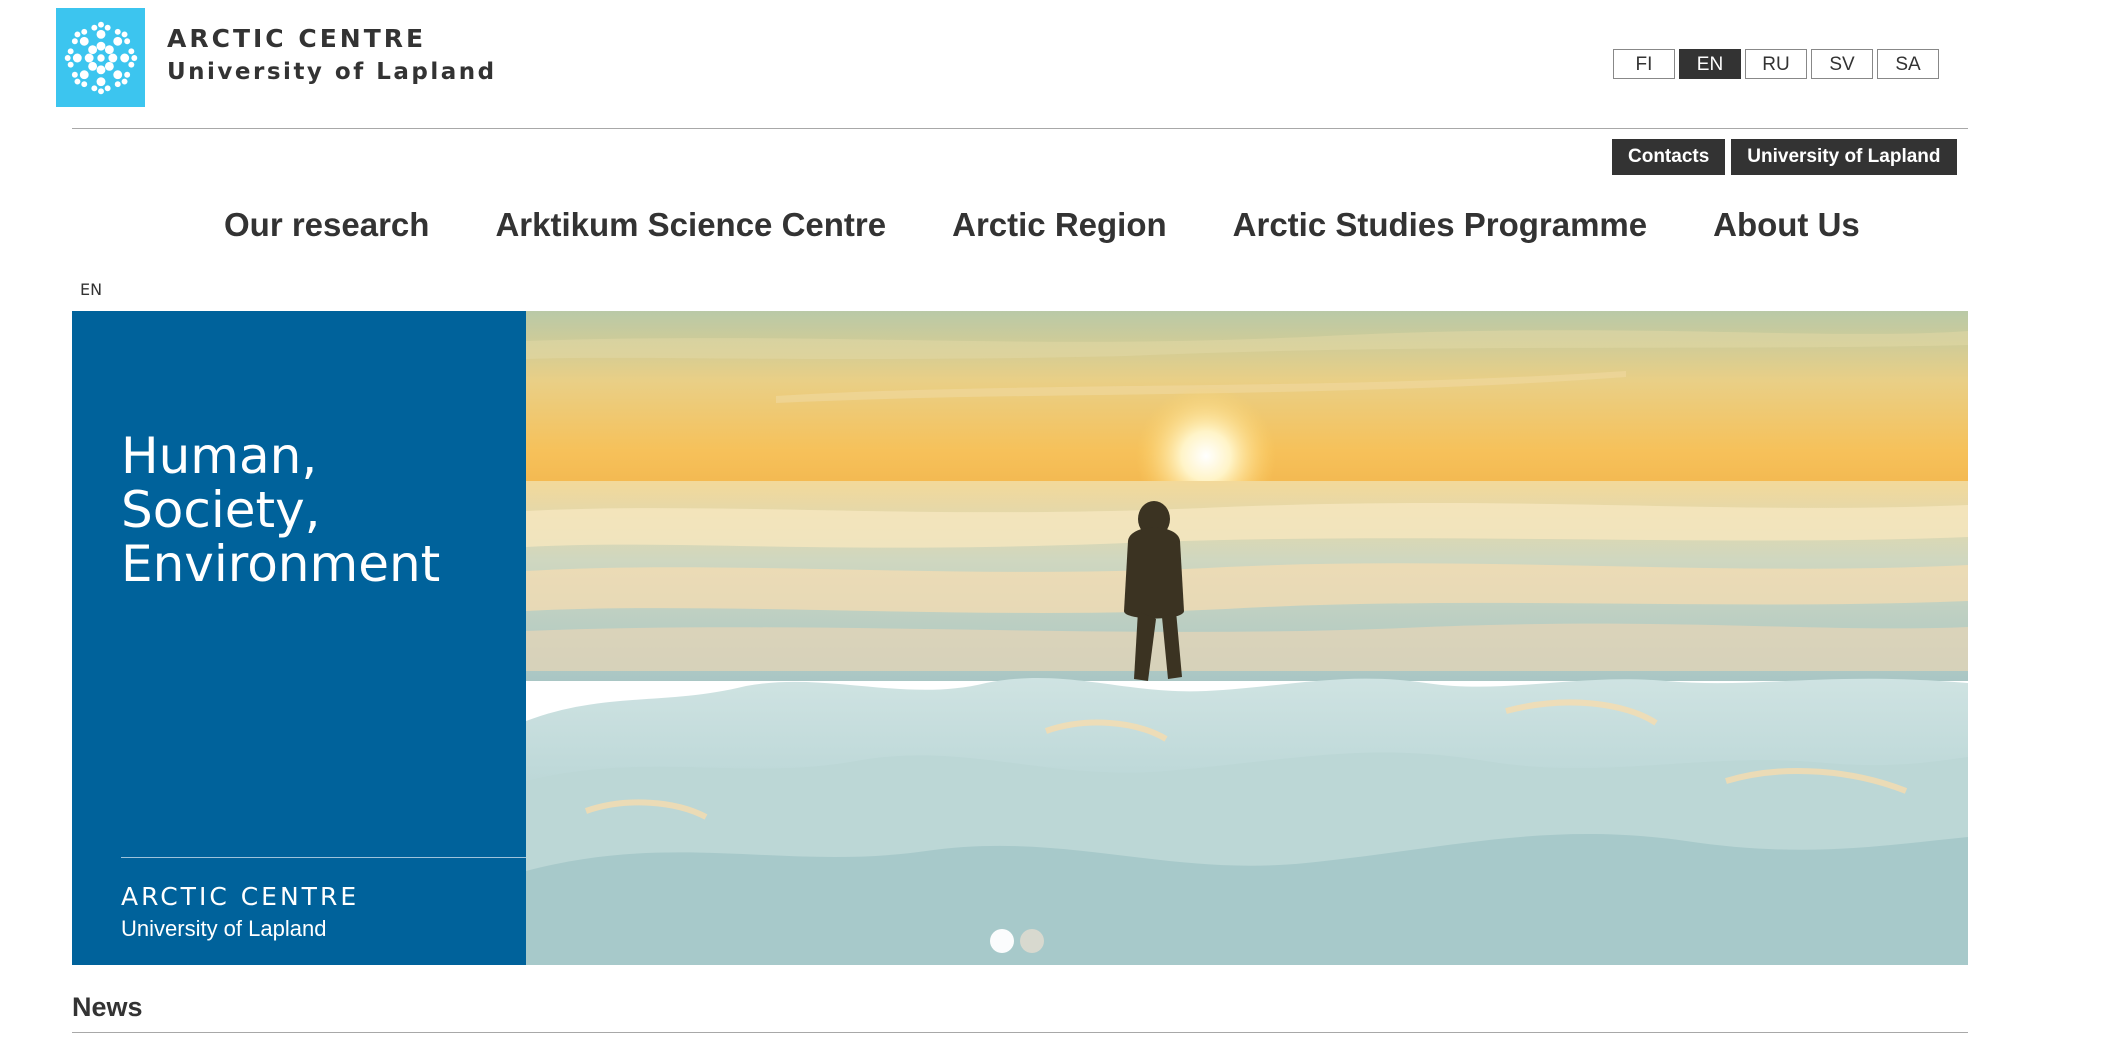 This screenshot has height=1061, width=2113. I want to click on nav-about-us: About Us, so click(1786, 225).